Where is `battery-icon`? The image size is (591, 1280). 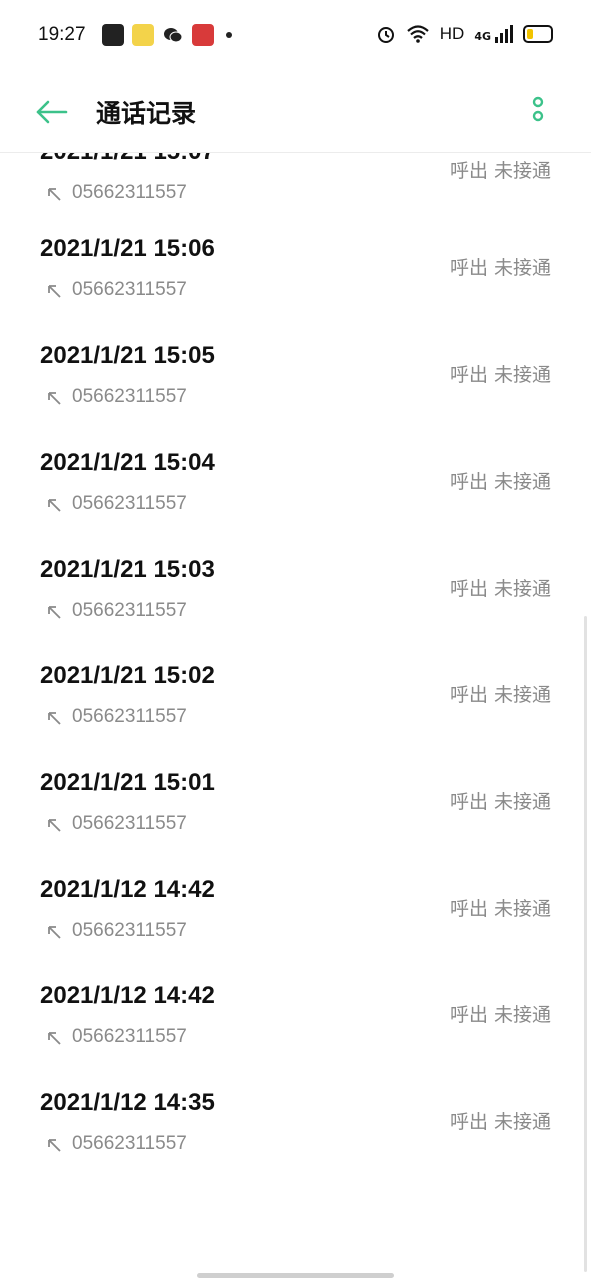
battery-icon is located at coordinates (538, 34).